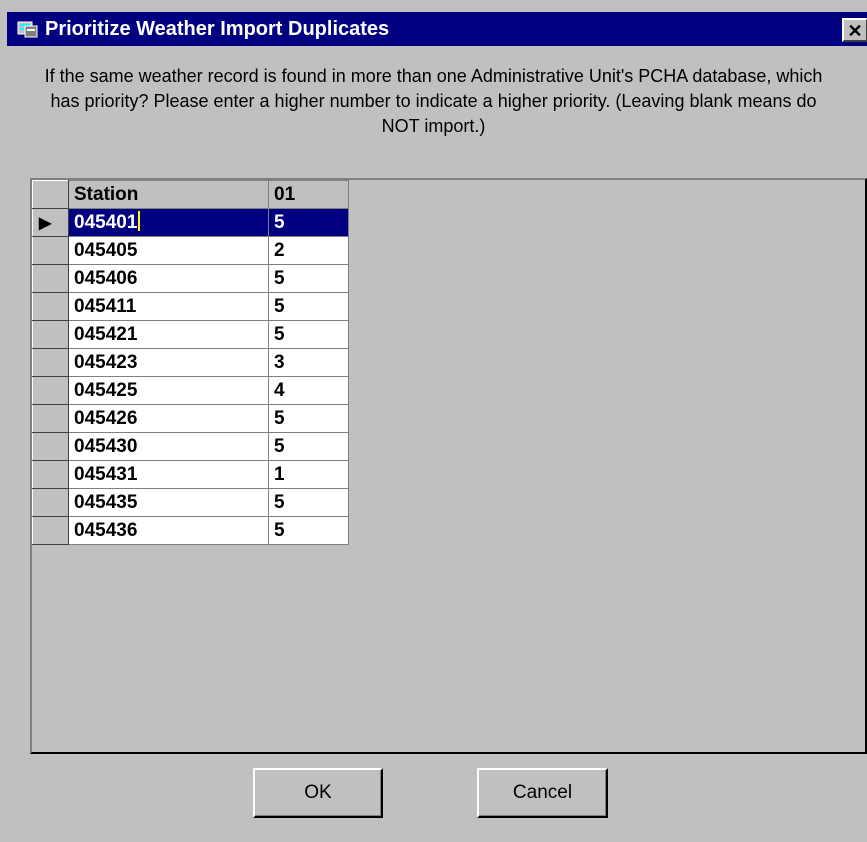 The image size is (867, 842). I want to click on ok-button: OK, so click(318, 793).